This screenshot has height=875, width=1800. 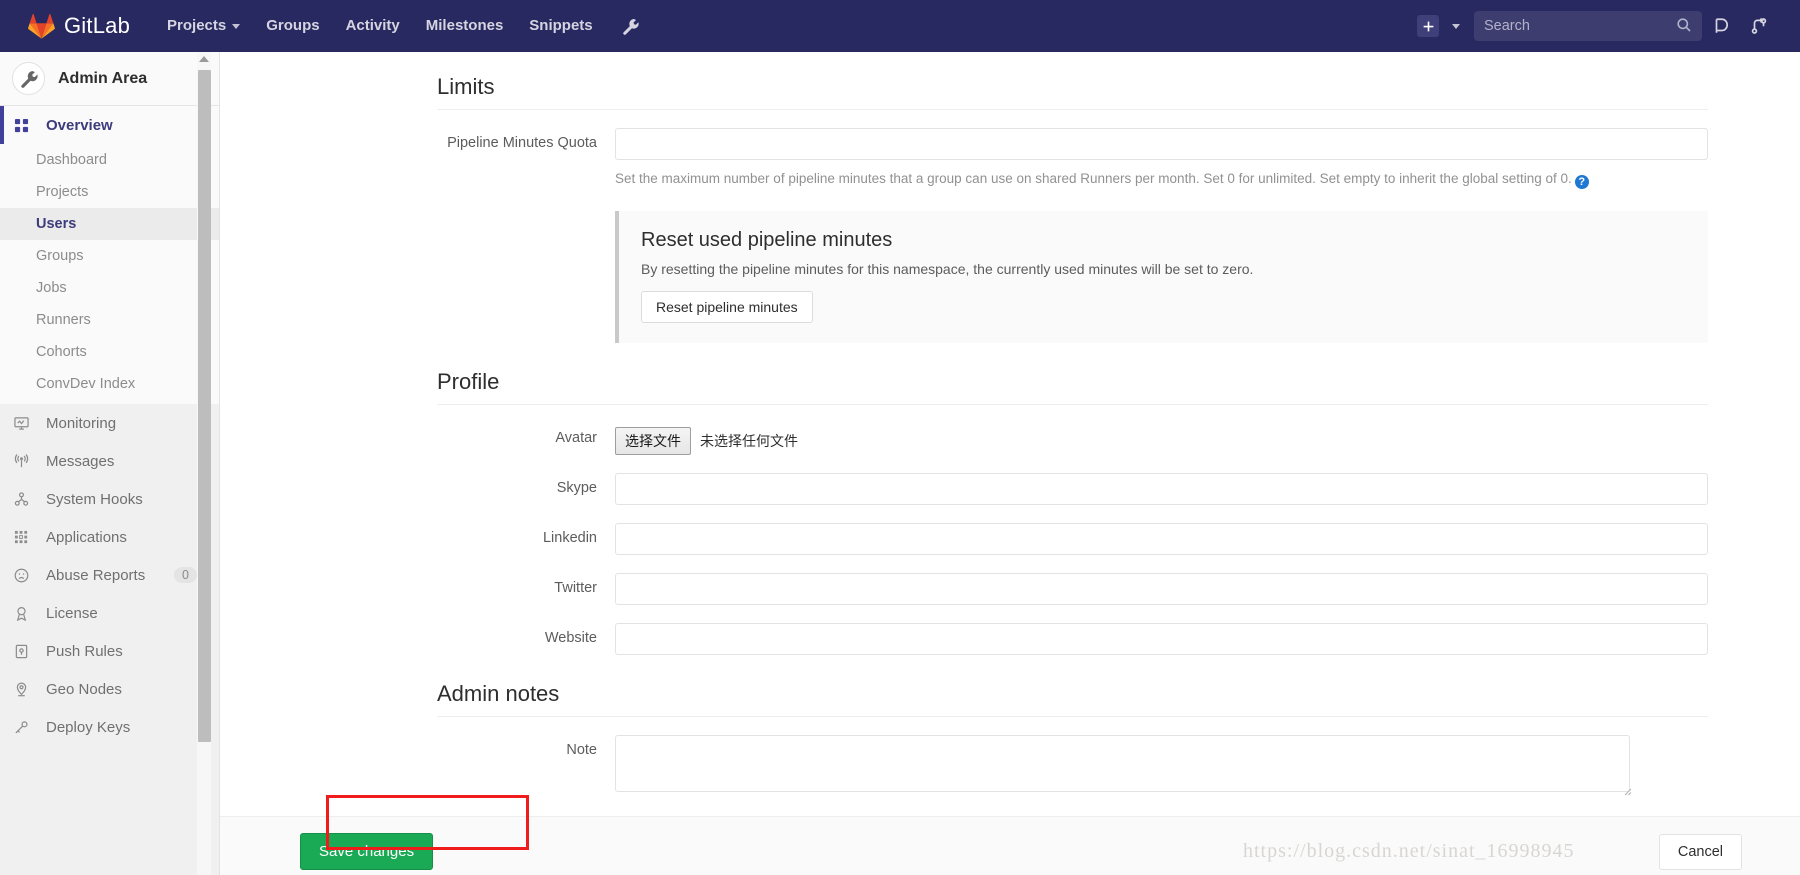 I want to click on sidebar-item-jobs: Jobs, so click(x=109, y=288).